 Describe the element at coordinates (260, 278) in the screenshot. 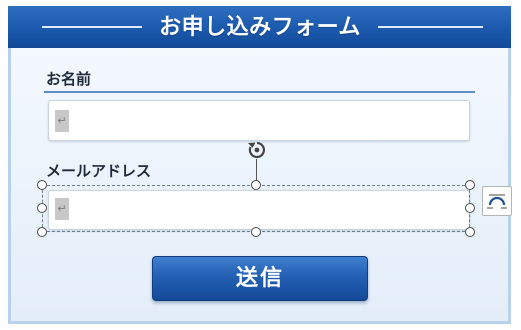

I see `submit-button: 送信` at that location.